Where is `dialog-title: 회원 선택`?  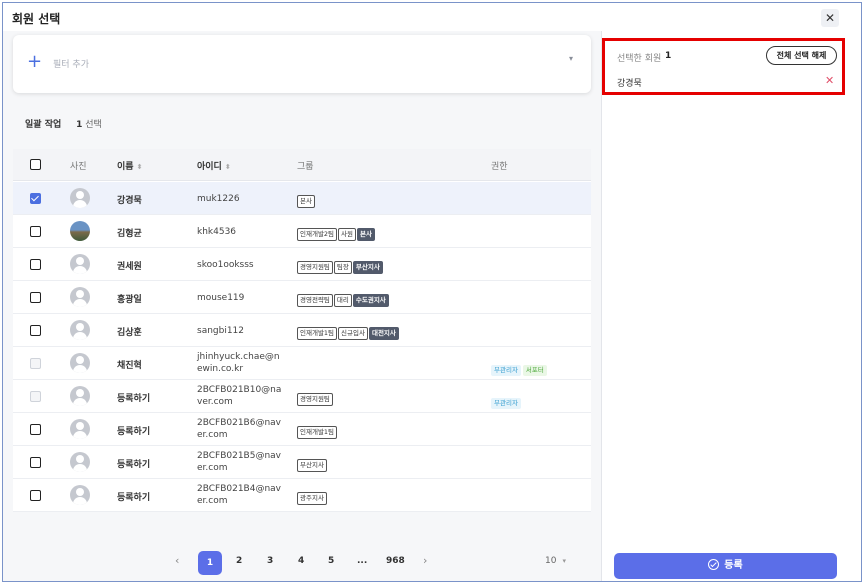 dialog-title: 회원 선택 is located at coordinates (36, 19).